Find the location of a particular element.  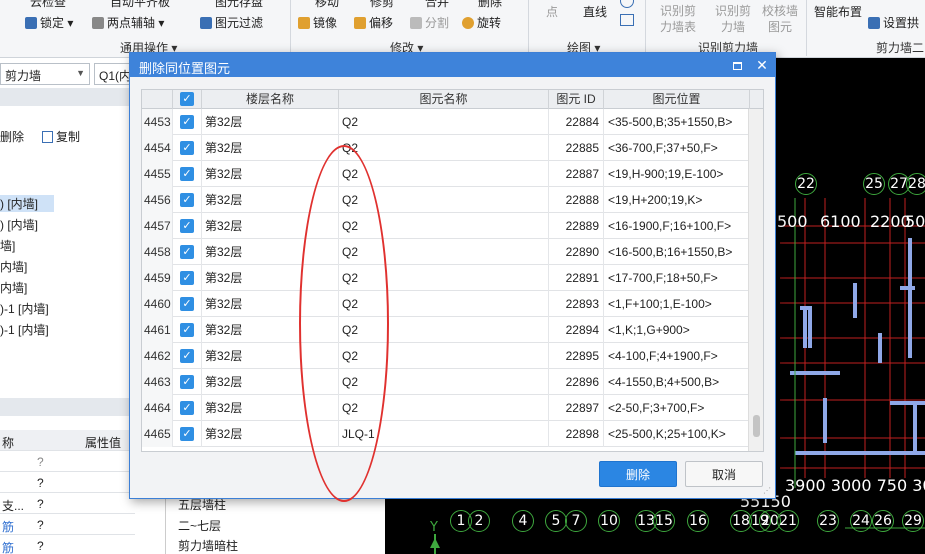

dialog-title: 删除同位置图元 is located at coordinates (185, 68).